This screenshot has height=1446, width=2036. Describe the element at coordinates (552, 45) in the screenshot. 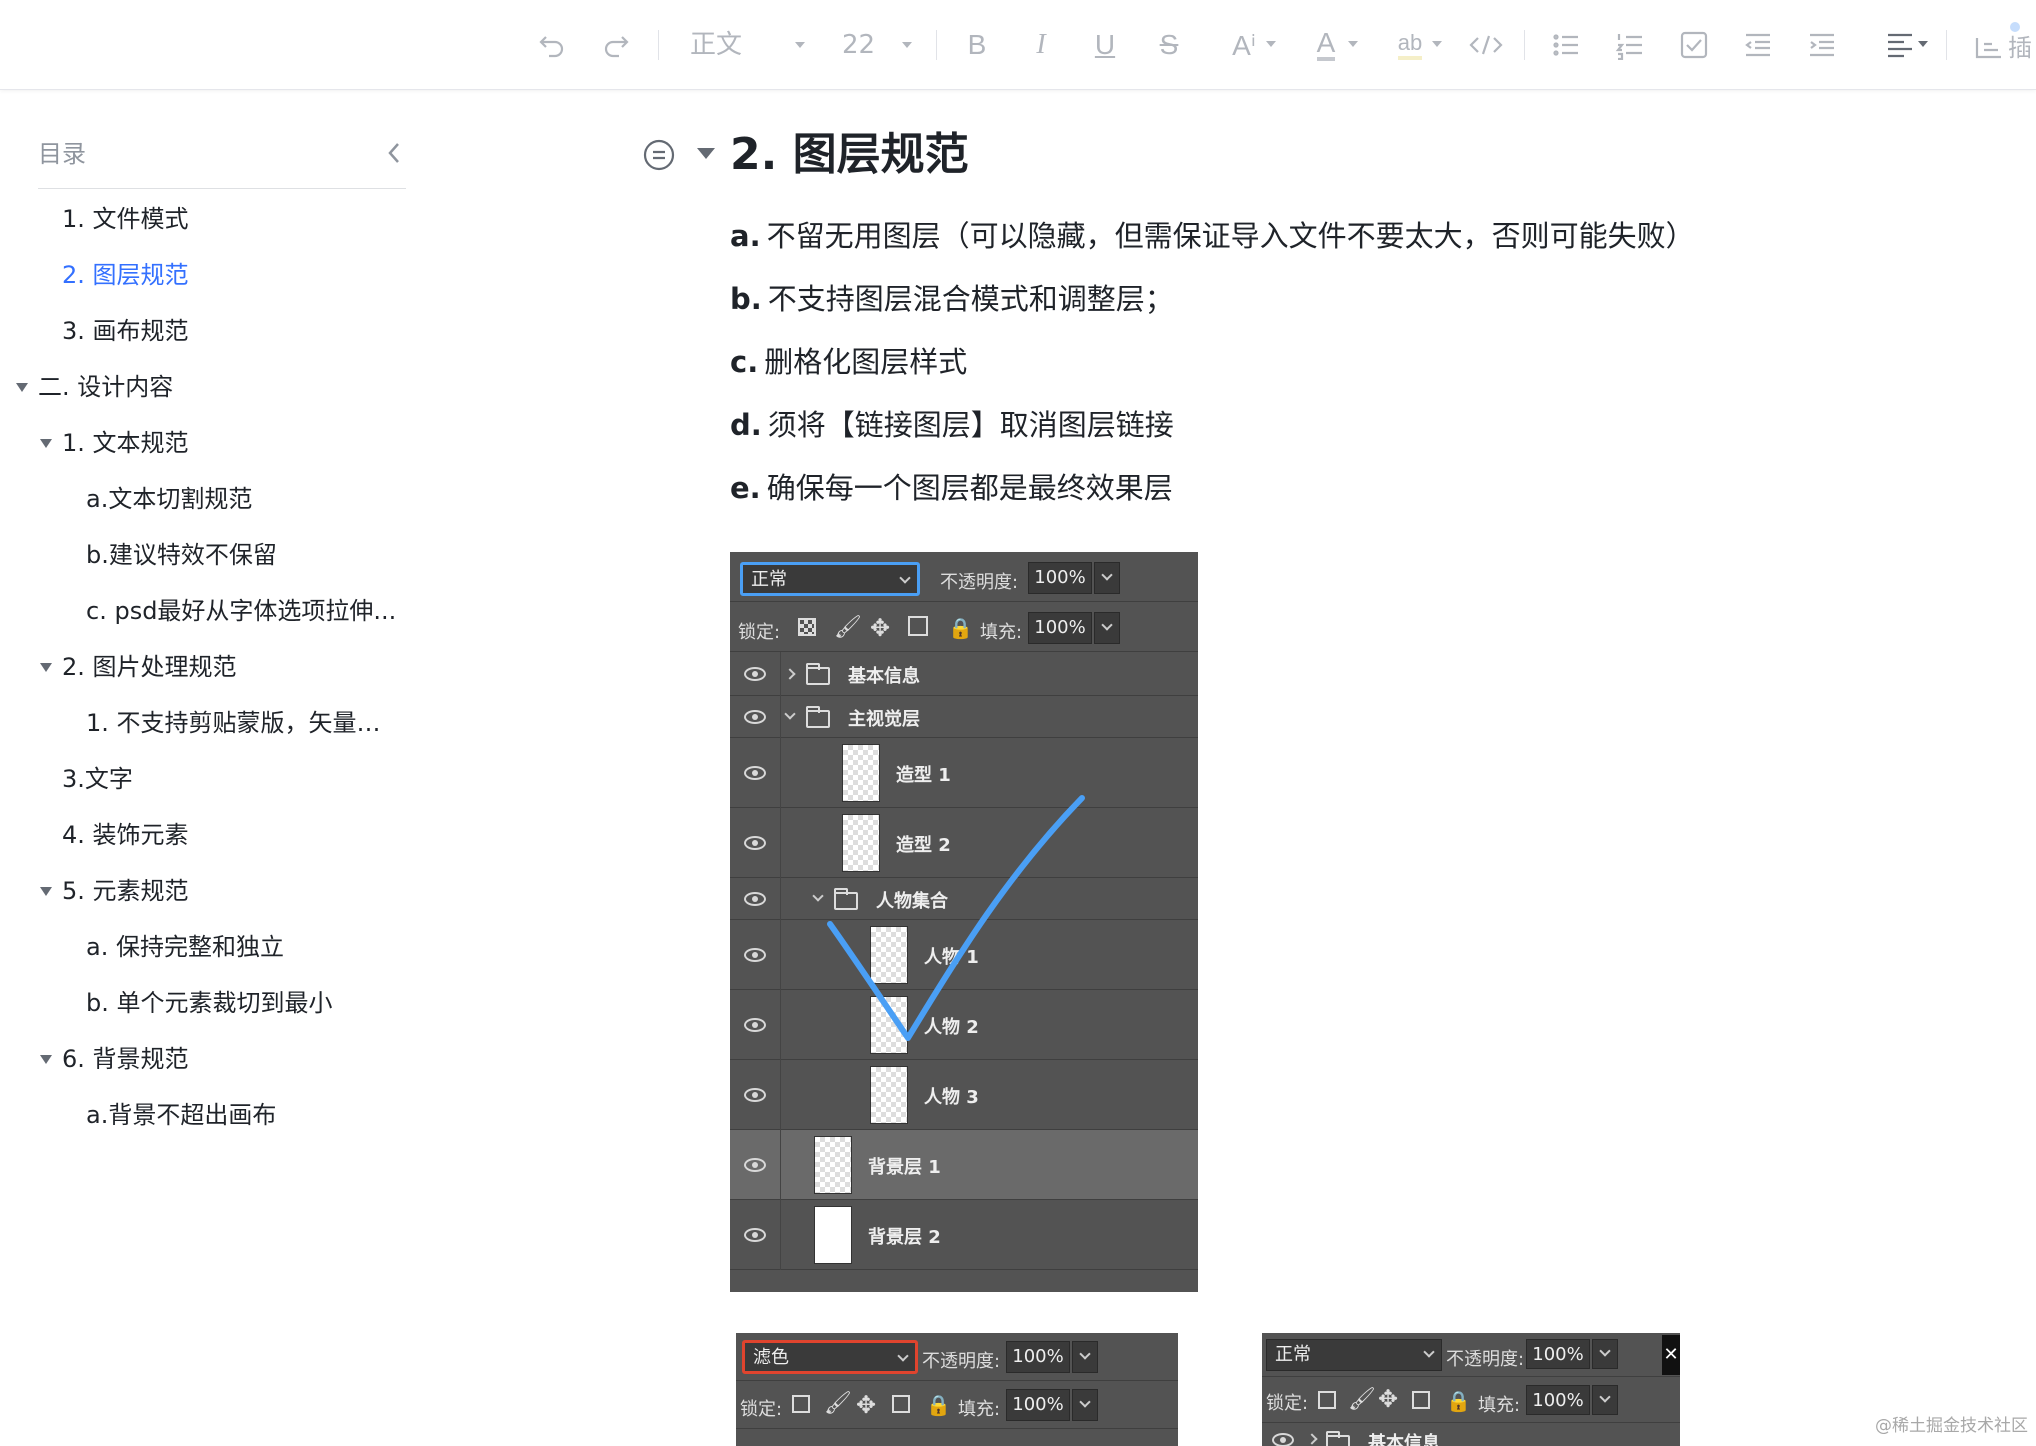

I see `undo-button` at that location.